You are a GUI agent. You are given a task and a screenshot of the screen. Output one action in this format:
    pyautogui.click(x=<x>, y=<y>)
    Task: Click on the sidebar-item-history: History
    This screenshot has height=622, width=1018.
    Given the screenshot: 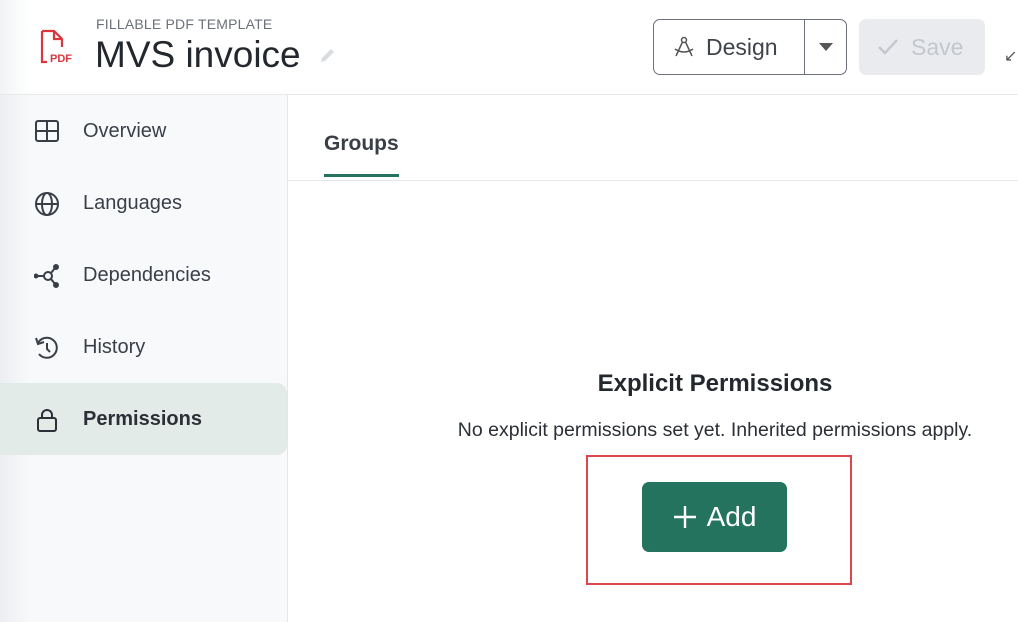 What is the action you would take?
    pyautogui.click(x=143, y=347)
    